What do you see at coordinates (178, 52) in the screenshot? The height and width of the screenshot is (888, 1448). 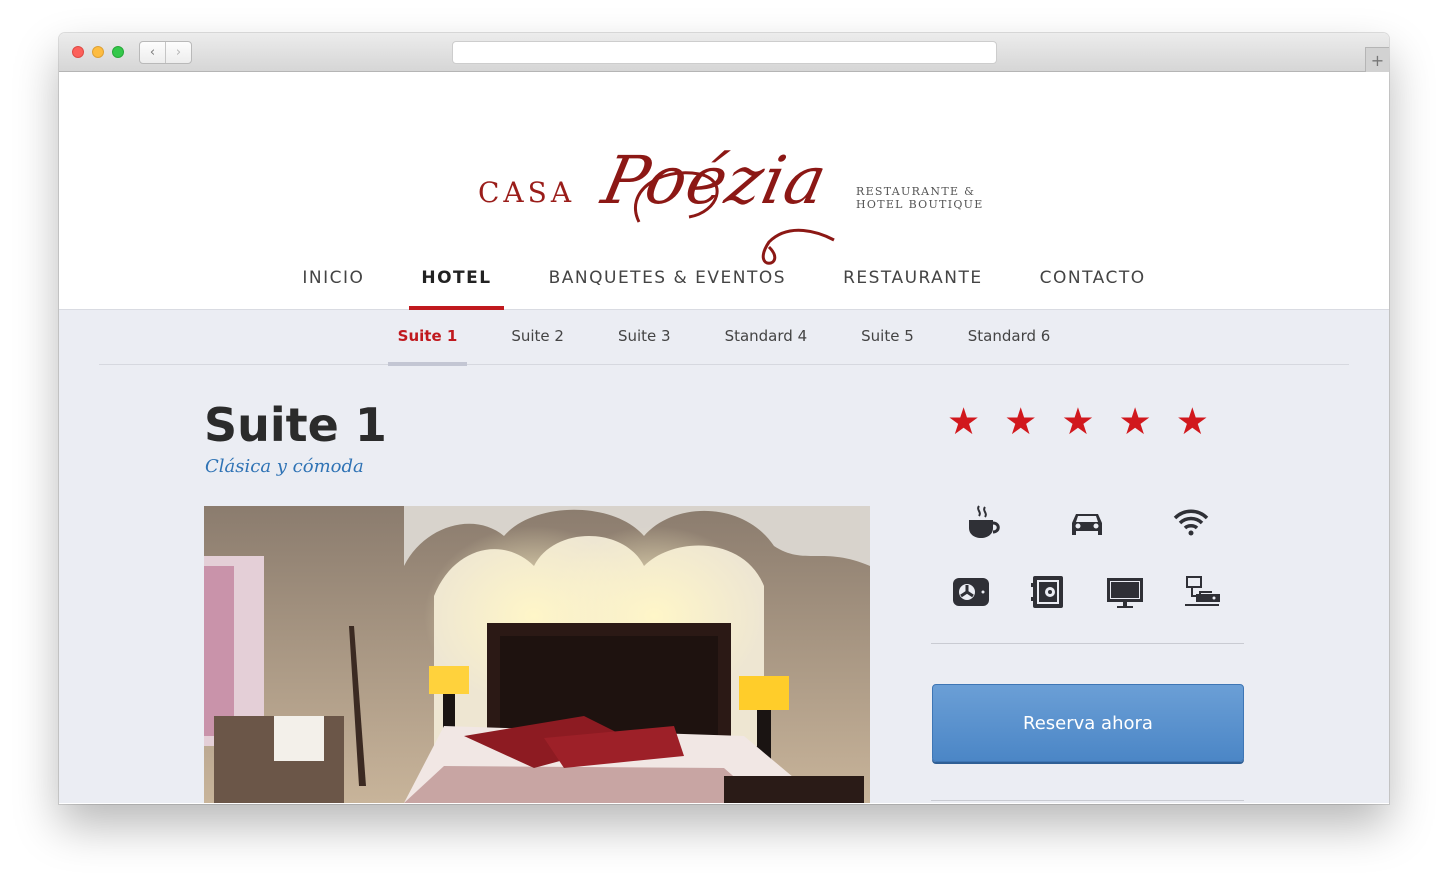 I see `forward-button: ›` at bounding box center [178, 52].